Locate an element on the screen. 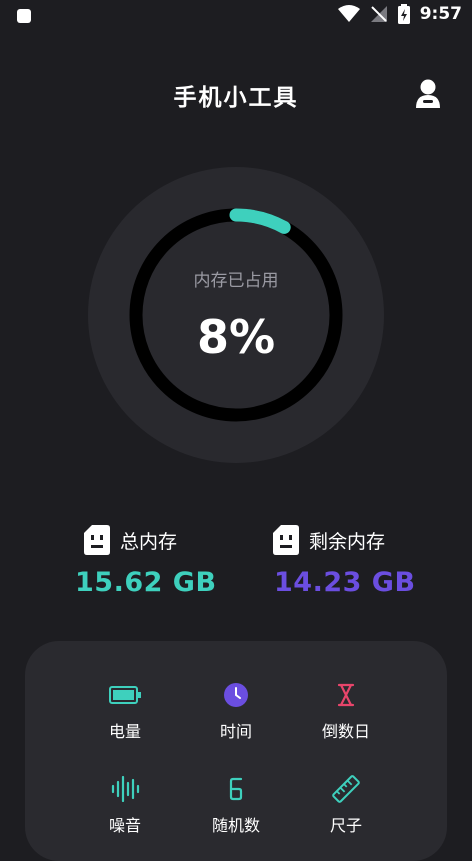 This screenshot has width=472, height=861. tool-time: 时间 is located at coordinates (236, 711).